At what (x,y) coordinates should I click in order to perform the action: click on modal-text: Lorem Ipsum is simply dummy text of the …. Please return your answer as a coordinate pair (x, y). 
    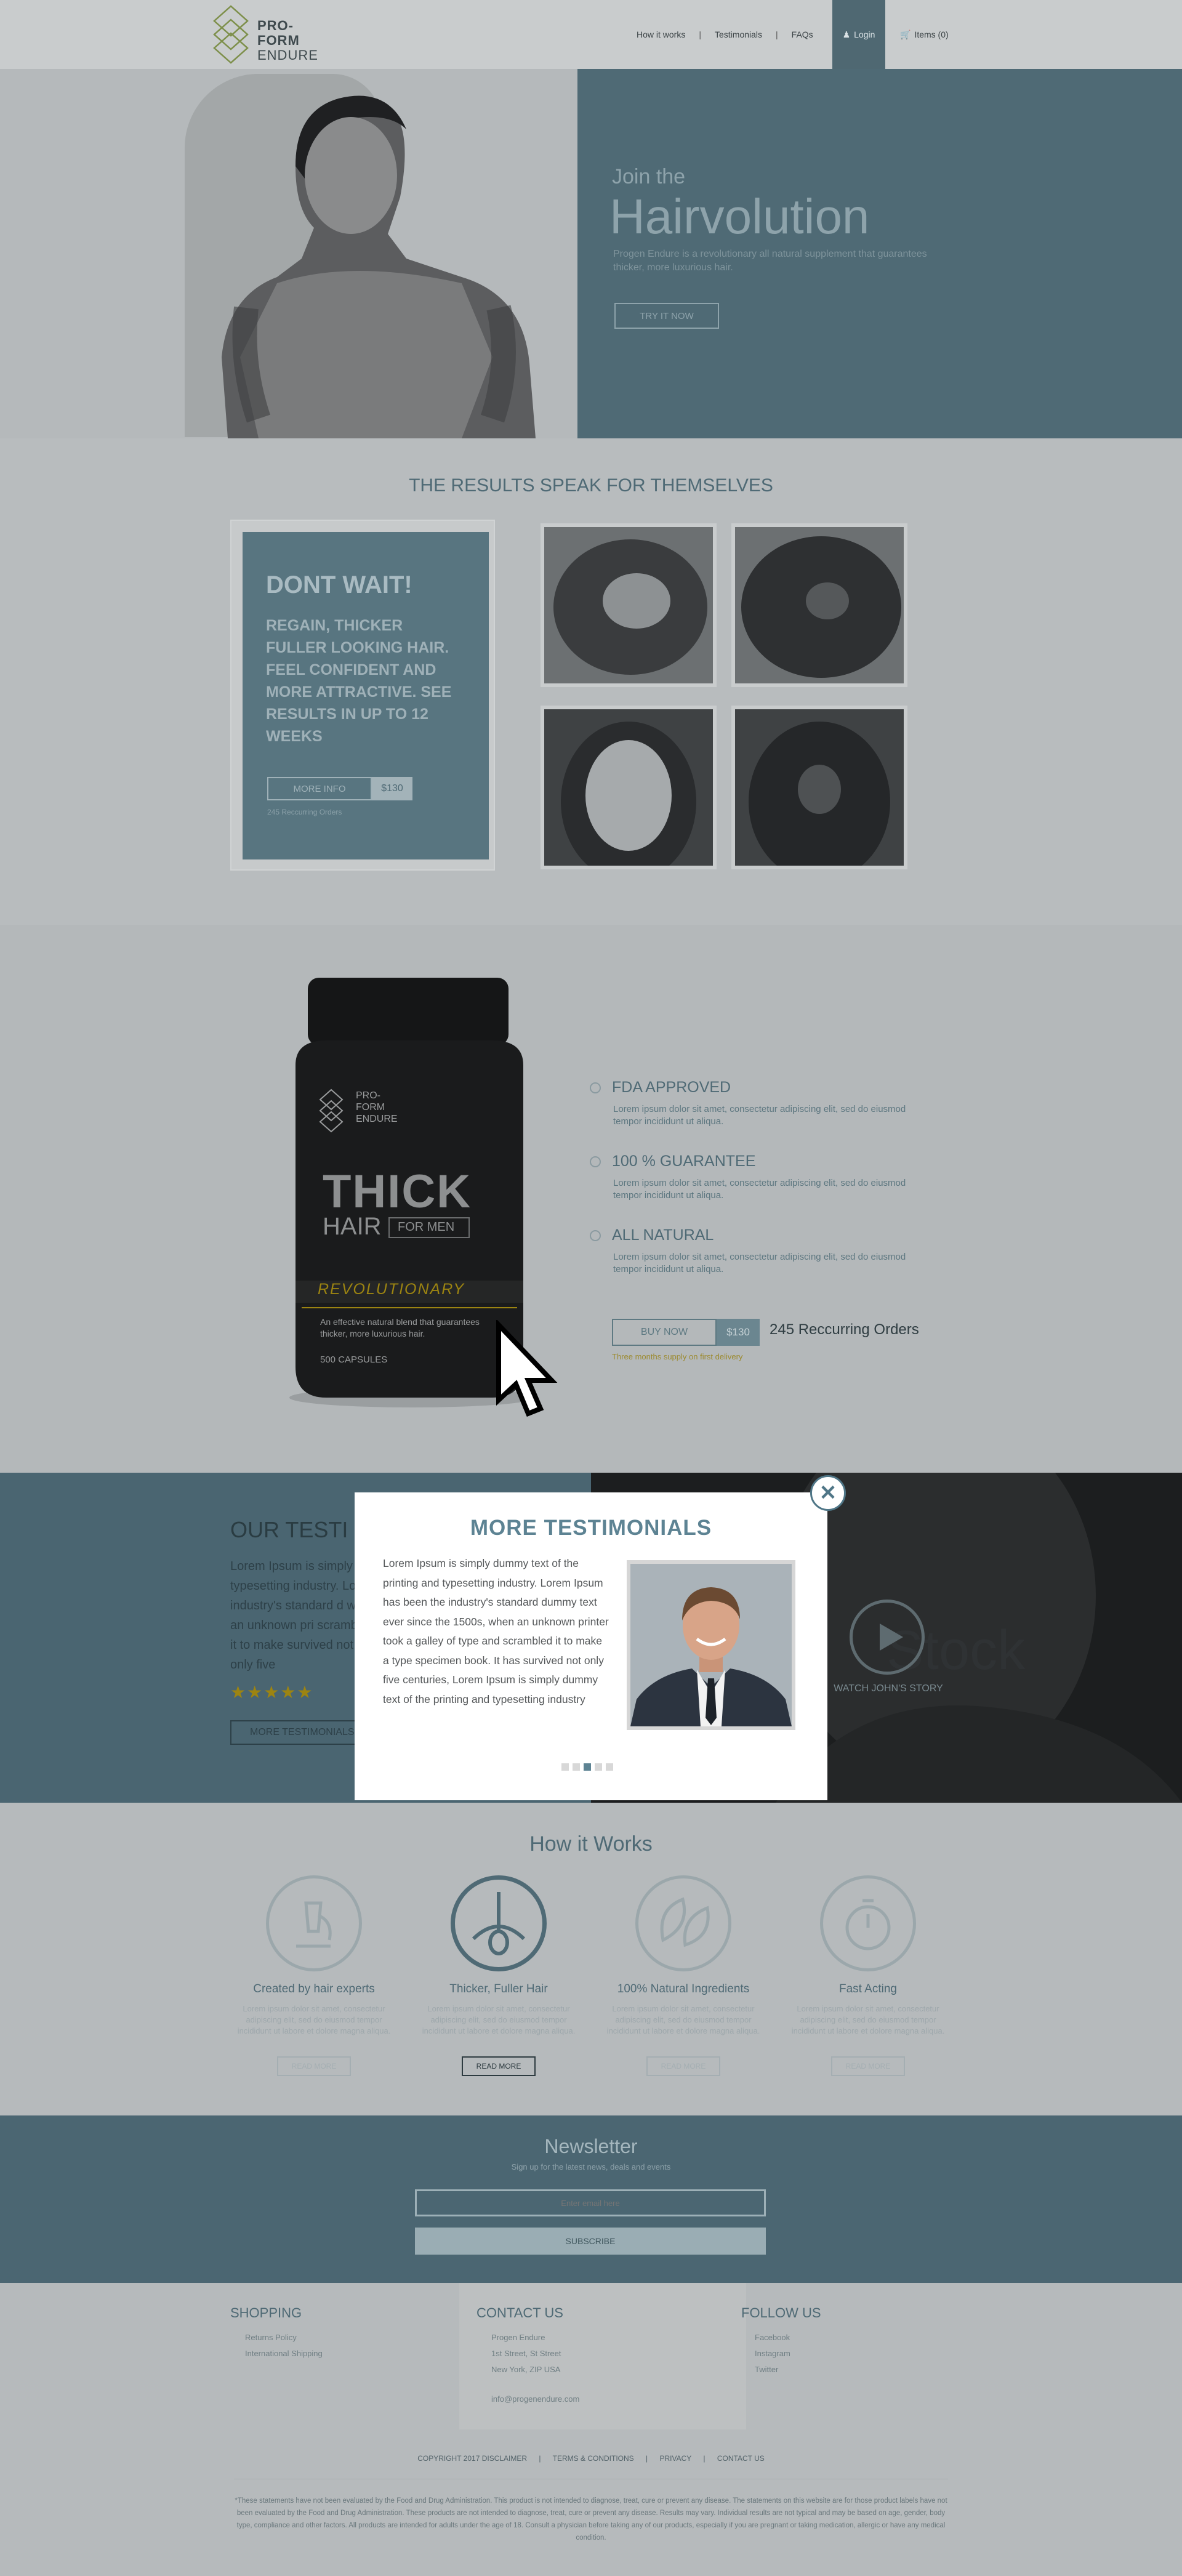
    Looking at the image, I should click on (496, 1631).